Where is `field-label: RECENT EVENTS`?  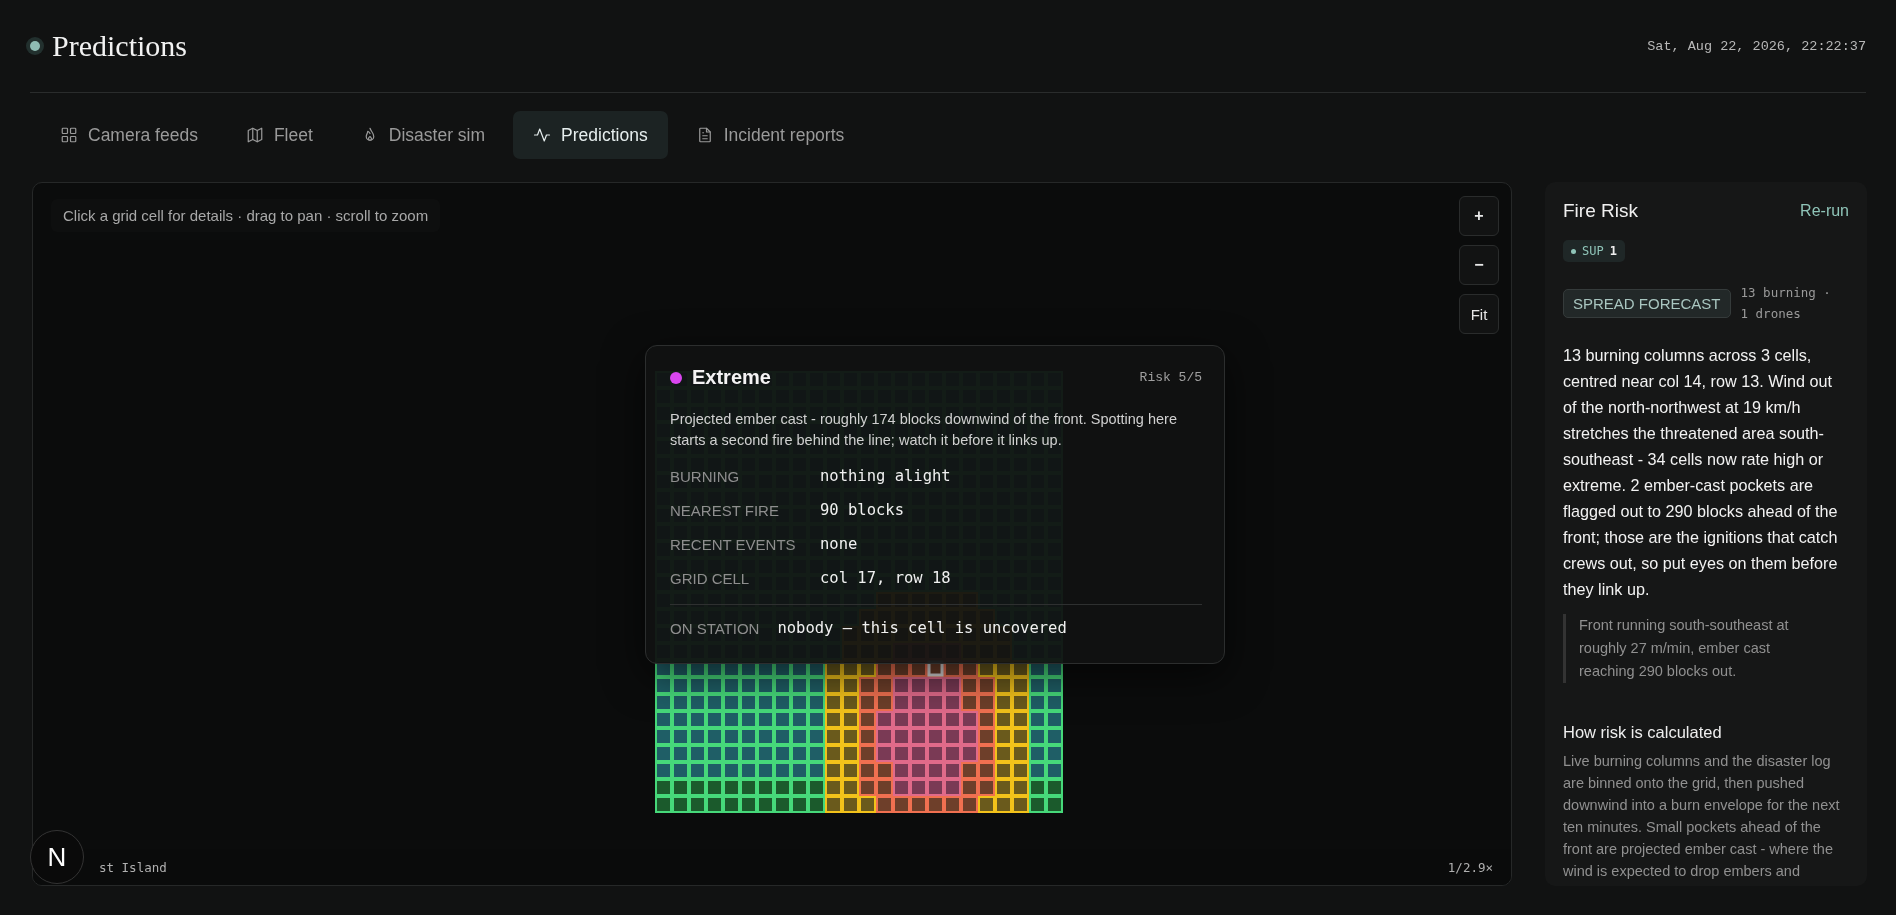 field-label: RECENT EVENTS is located at coordinates (733, 544).